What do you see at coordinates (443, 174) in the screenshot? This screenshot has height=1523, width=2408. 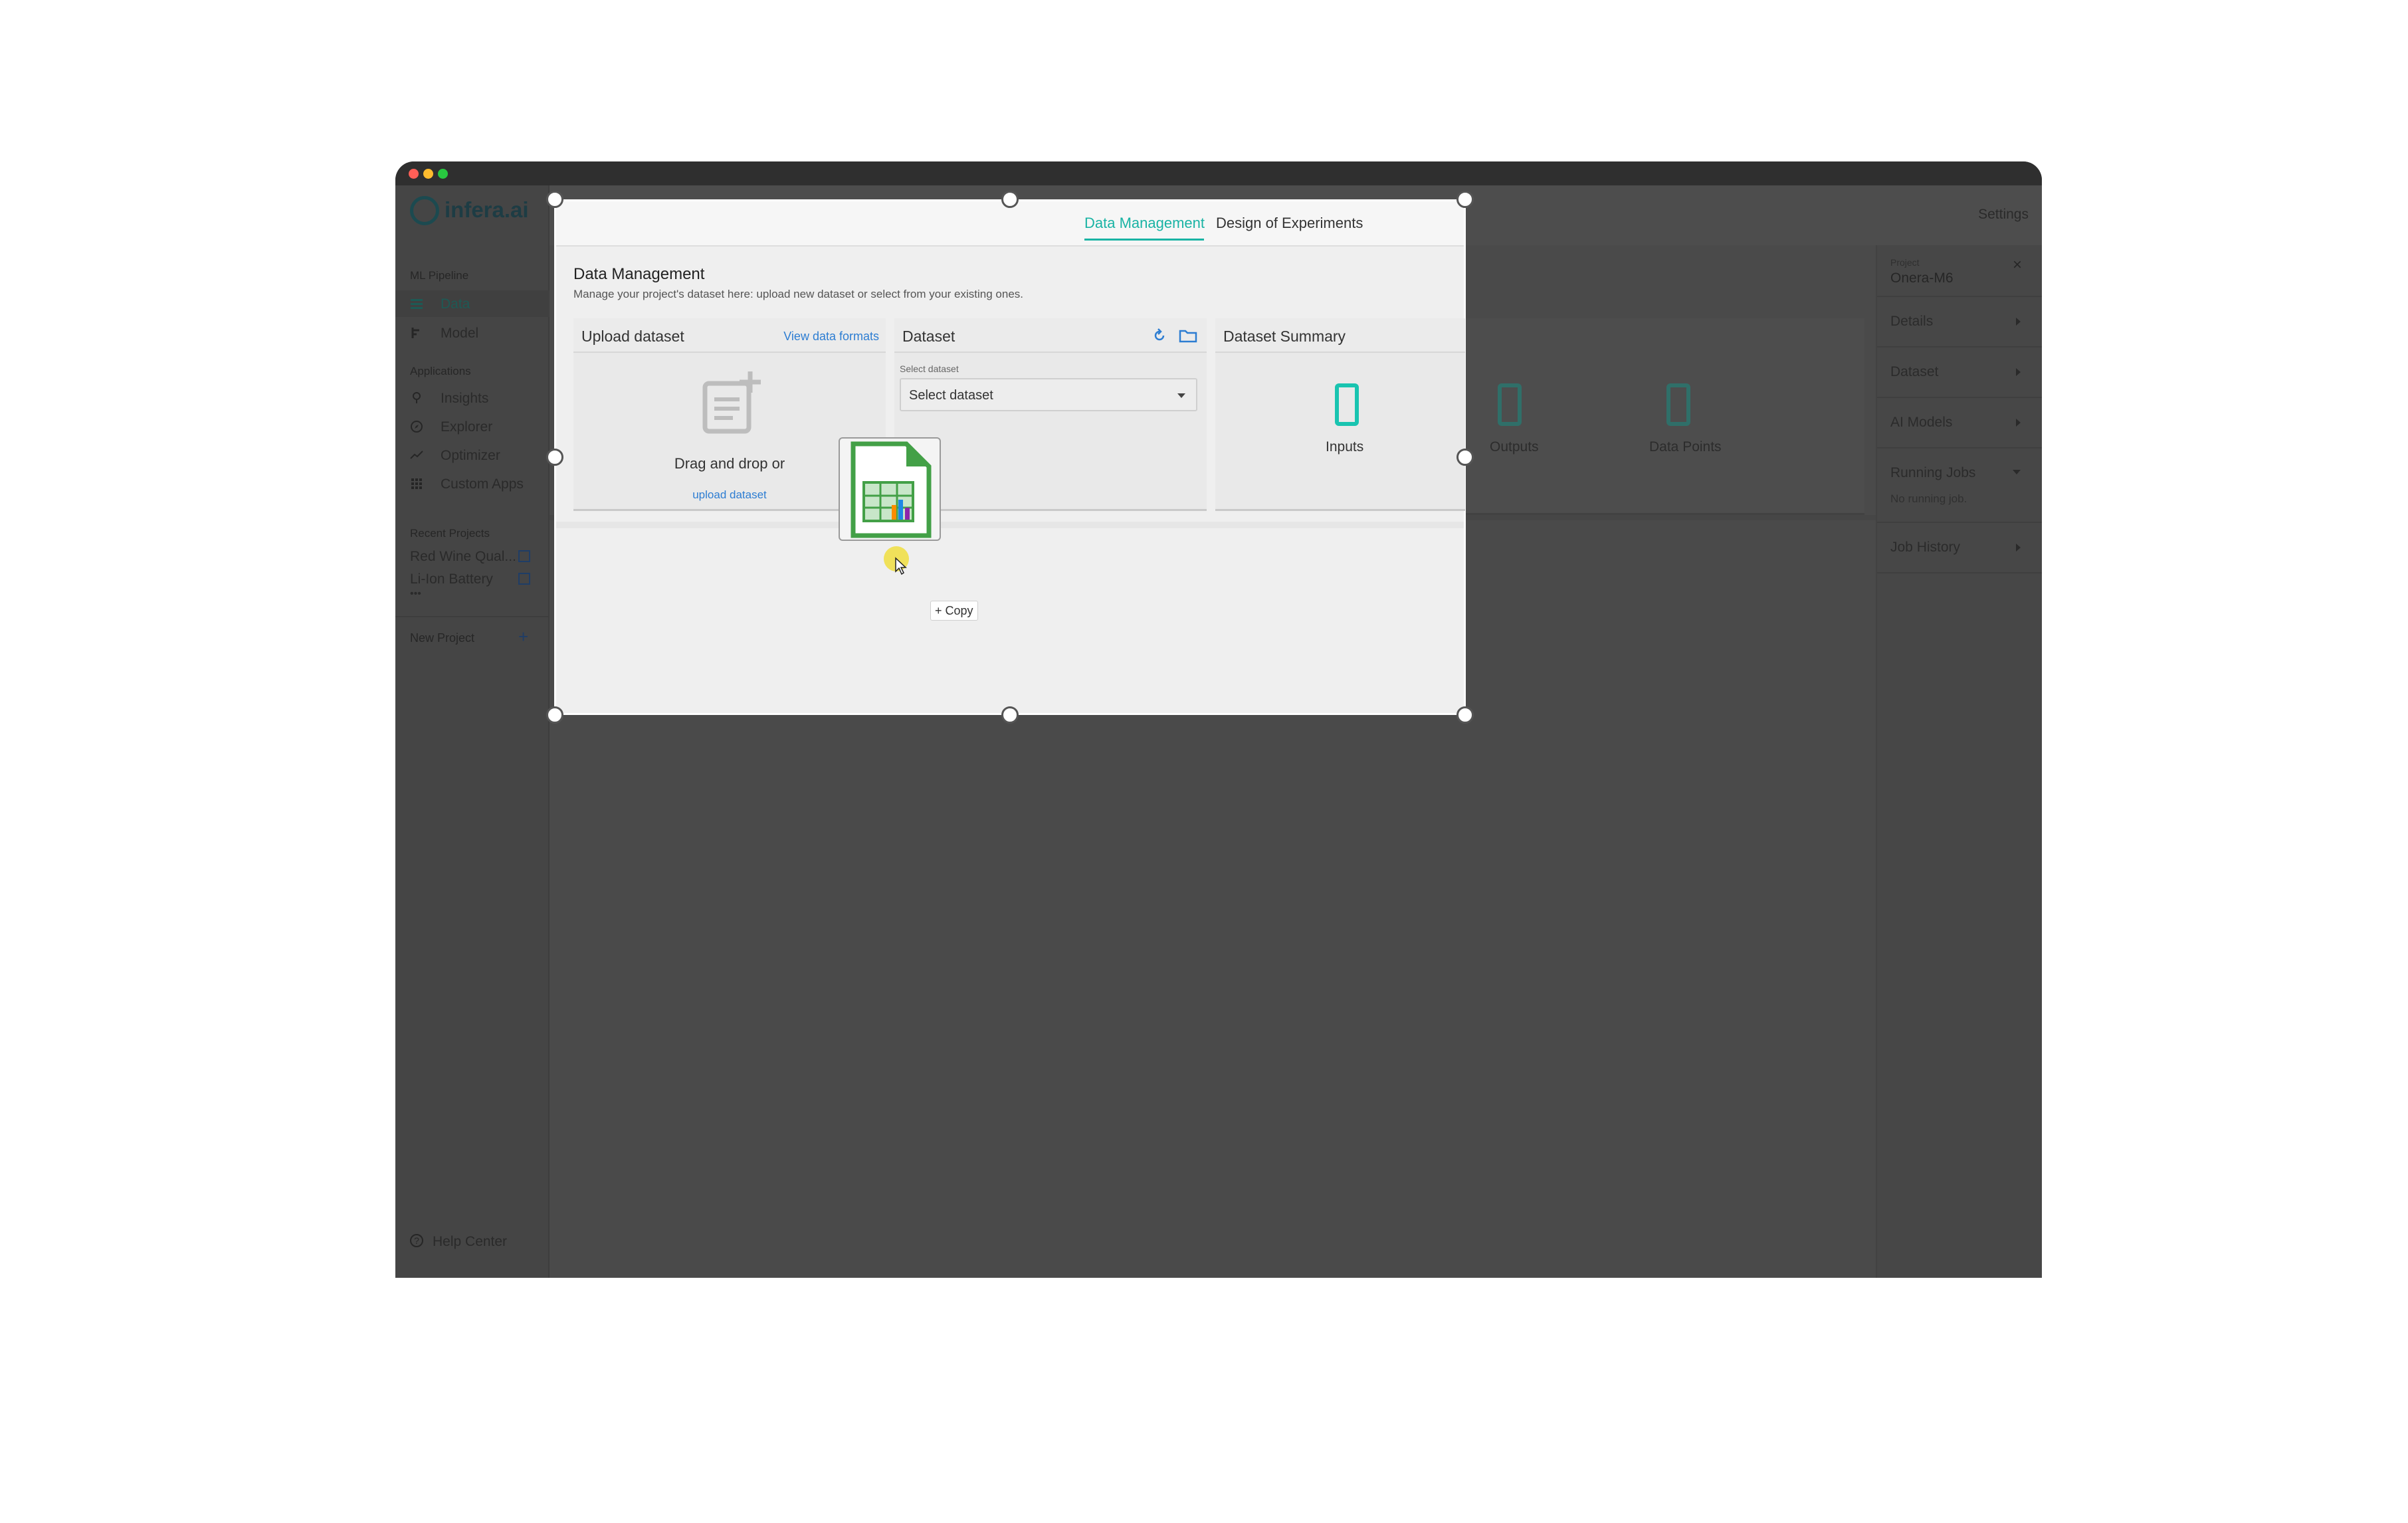 I see `maximize-window-button` at bounding box center [443, 174].